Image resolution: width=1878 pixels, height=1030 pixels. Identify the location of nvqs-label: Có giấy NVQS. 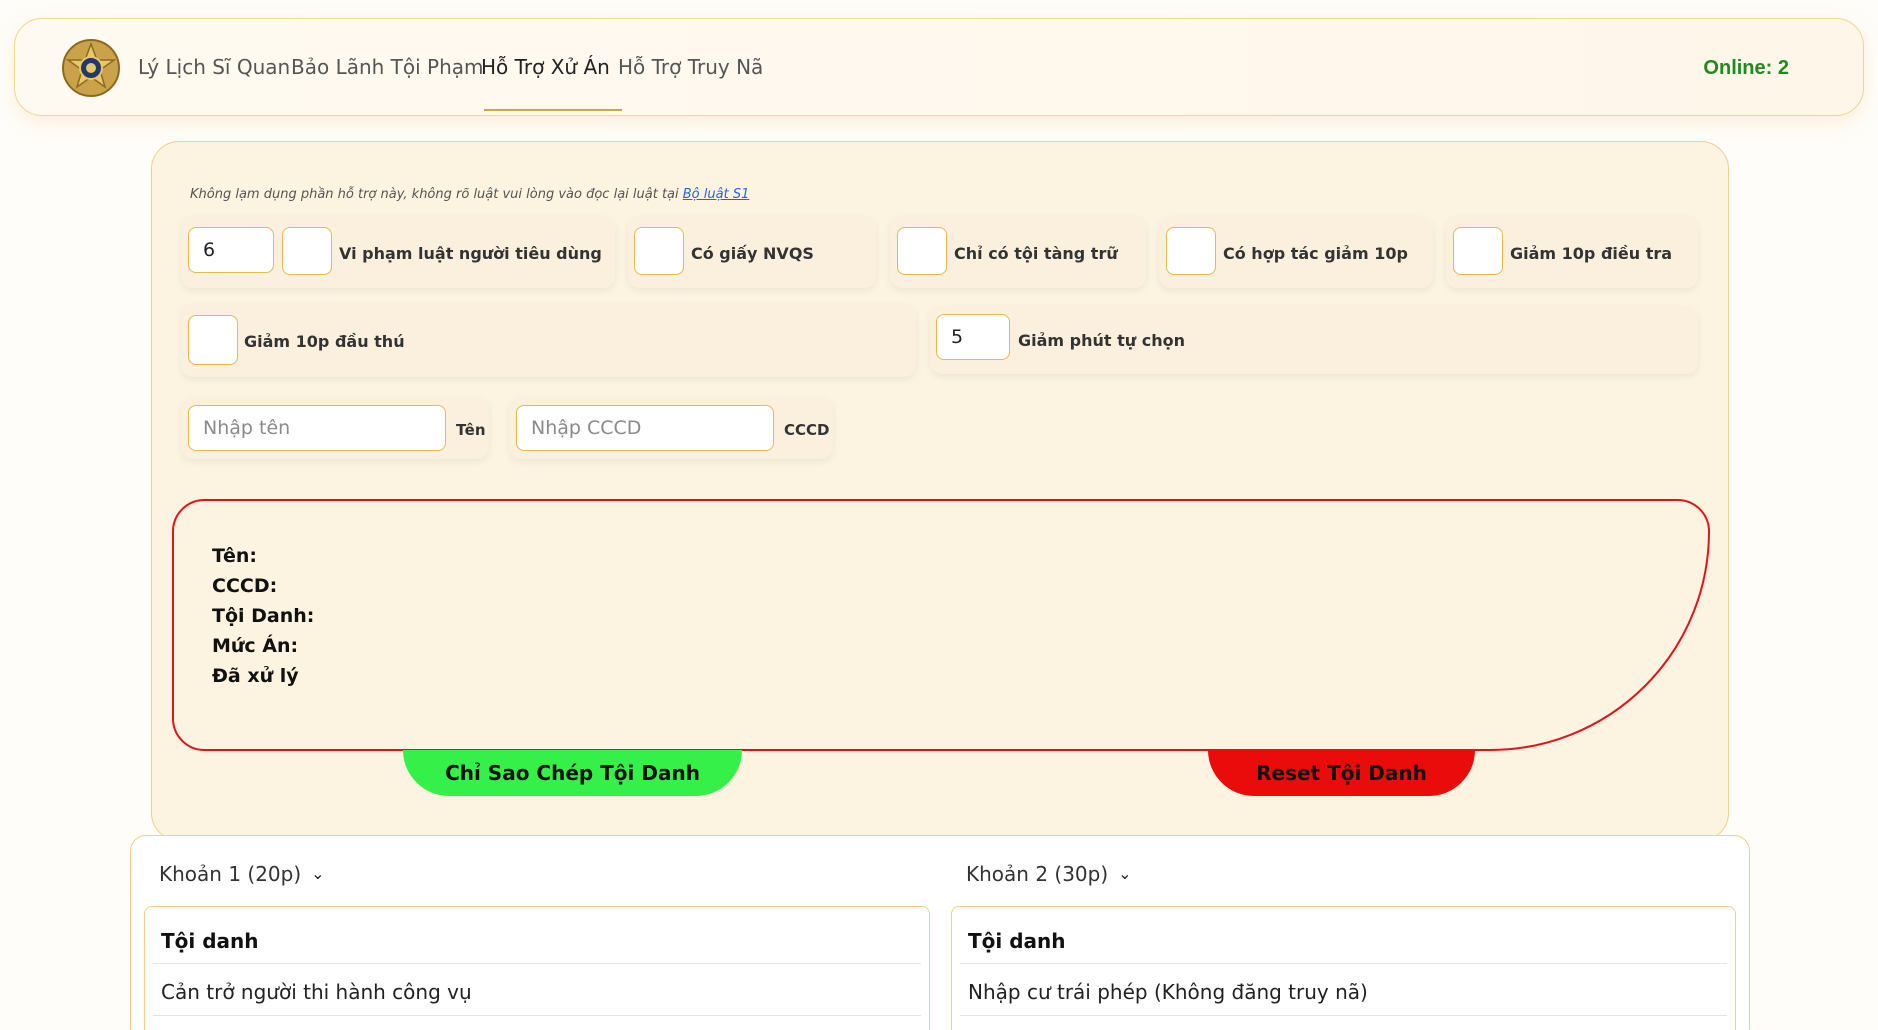
(752, 253).